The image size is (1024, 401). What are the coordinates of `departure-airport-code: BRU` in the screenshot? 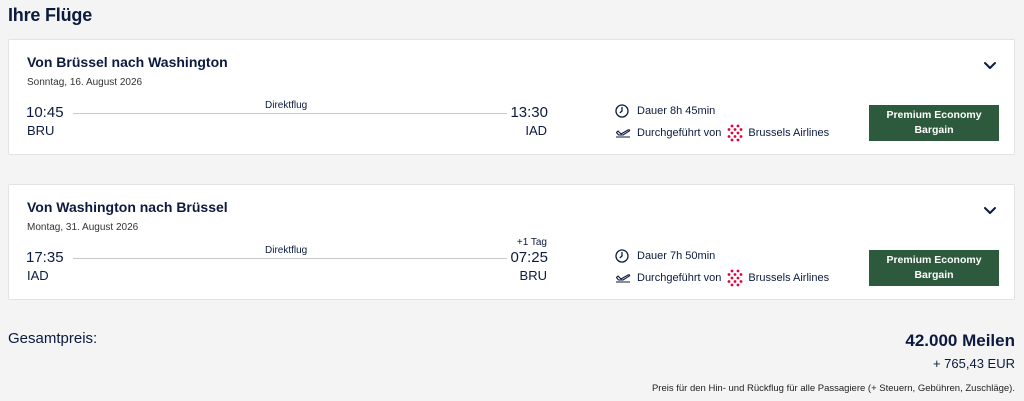 It's located at (41, 130).